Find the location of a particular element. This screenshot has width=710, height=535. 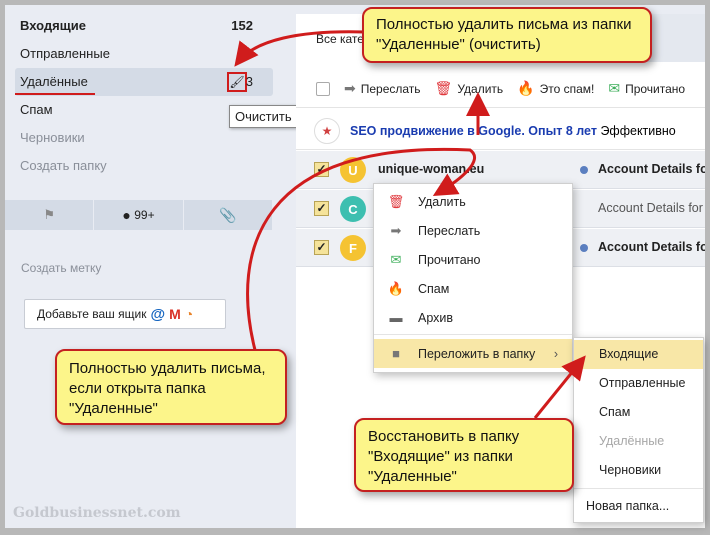

submenu-drafts: Черновики is located at coordinates (638, 470).